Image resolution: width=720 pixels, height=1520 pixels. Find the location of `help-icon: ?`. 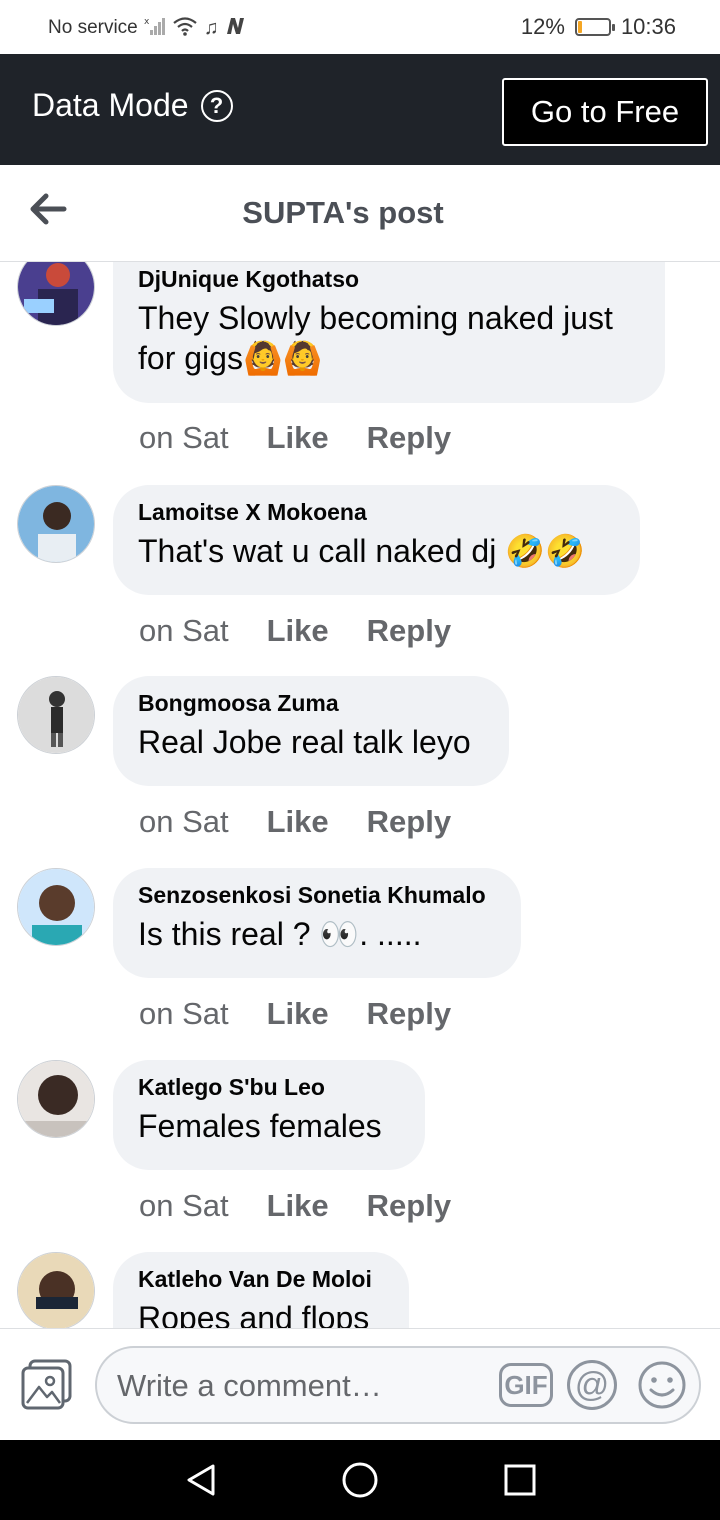

help-icon: ? is located at coordinates (216, 105).